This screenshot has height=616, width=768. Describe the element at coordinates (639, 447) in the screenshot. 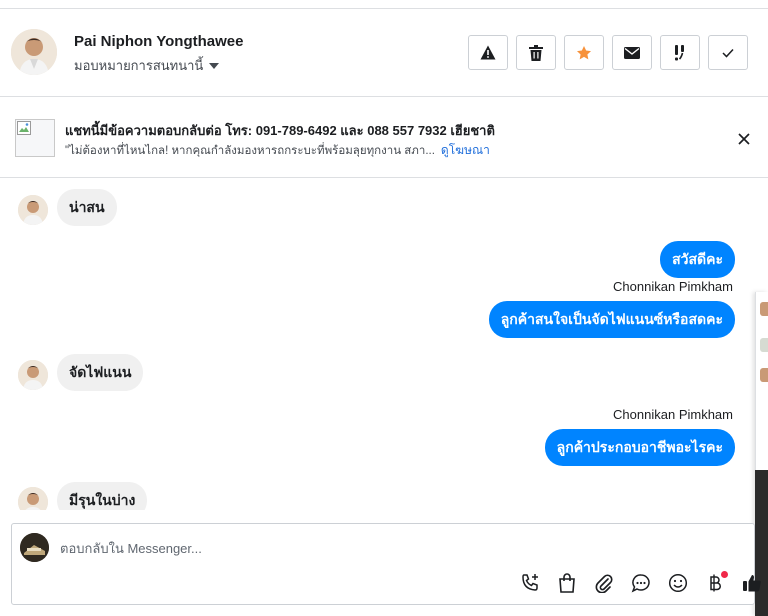

I see `message-bubble-outgoing: ลูกค้าประกอบอาชีพอะไรคะ` at that location.